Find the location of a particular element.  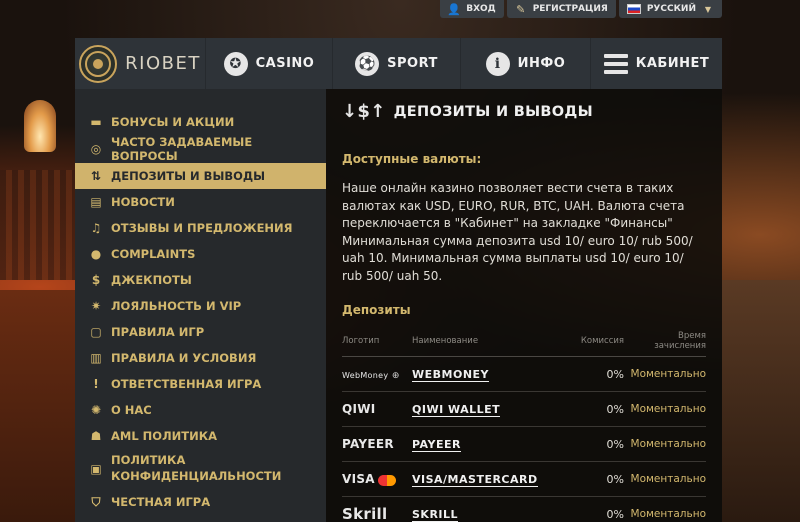

table-row: VISA VISA/MASTERCARD 0% Моментально is located at coordinates (524, 479).